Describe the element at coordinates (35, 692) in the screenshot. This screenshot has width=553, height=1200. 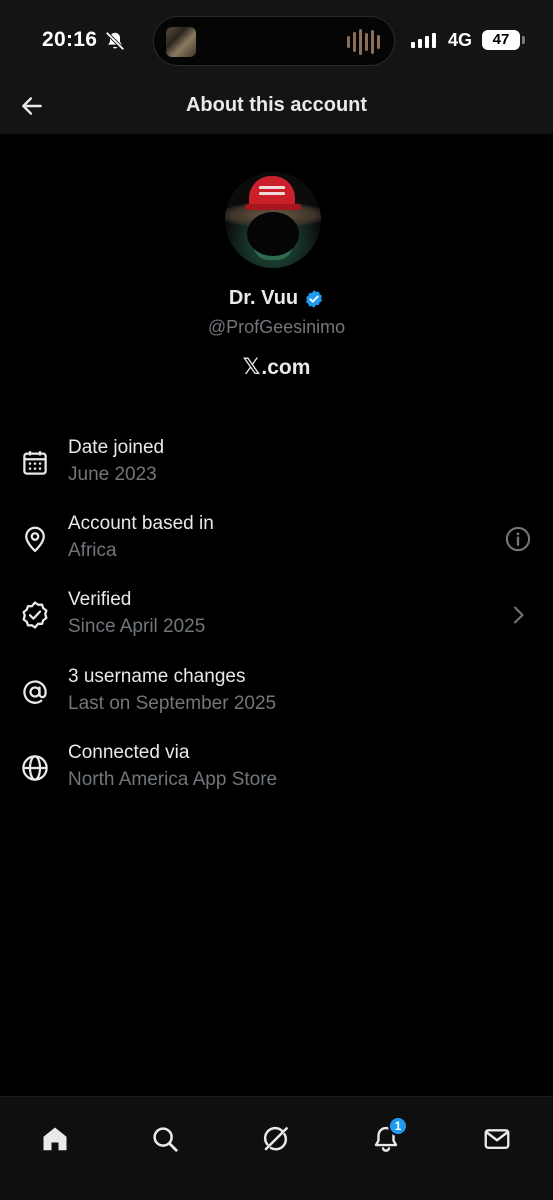
I see `at-sign-icon` at that location.